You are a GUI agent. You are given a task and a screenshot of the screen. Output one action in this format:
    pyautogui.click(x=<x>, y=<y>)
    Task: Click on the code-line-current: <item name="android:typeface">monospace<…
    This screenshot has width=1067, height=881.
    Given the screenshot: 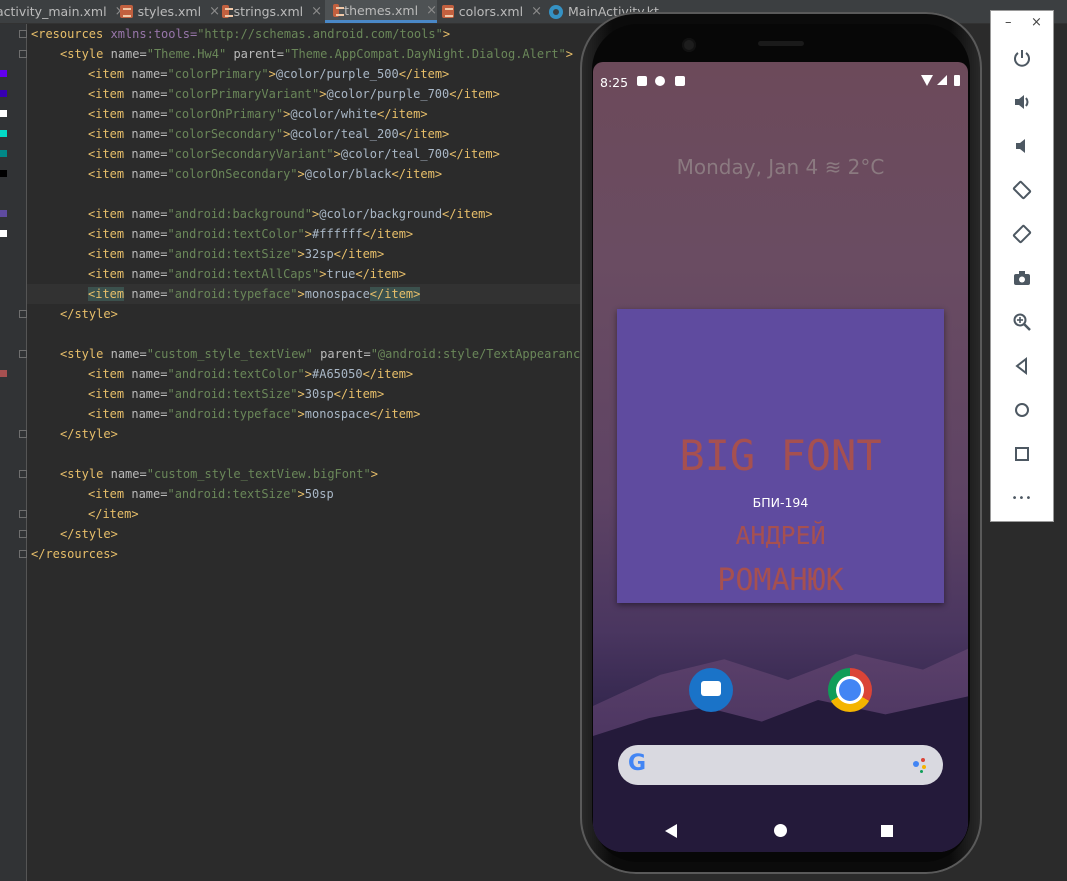 What is the action you would take?
    pyautogui.click(x=307, y=294)
    